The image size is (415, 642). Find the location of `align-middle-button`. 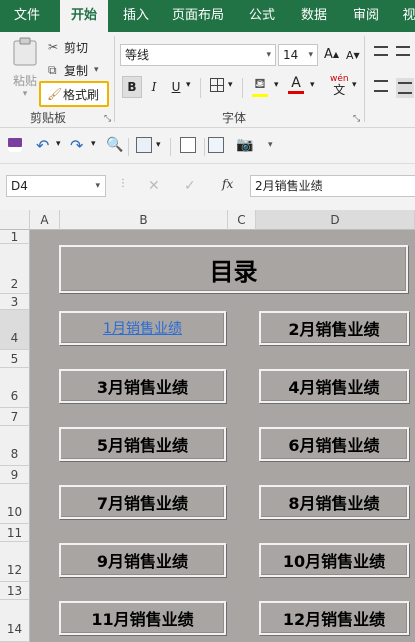

align-middle-button is located at coordinates (403, 51).